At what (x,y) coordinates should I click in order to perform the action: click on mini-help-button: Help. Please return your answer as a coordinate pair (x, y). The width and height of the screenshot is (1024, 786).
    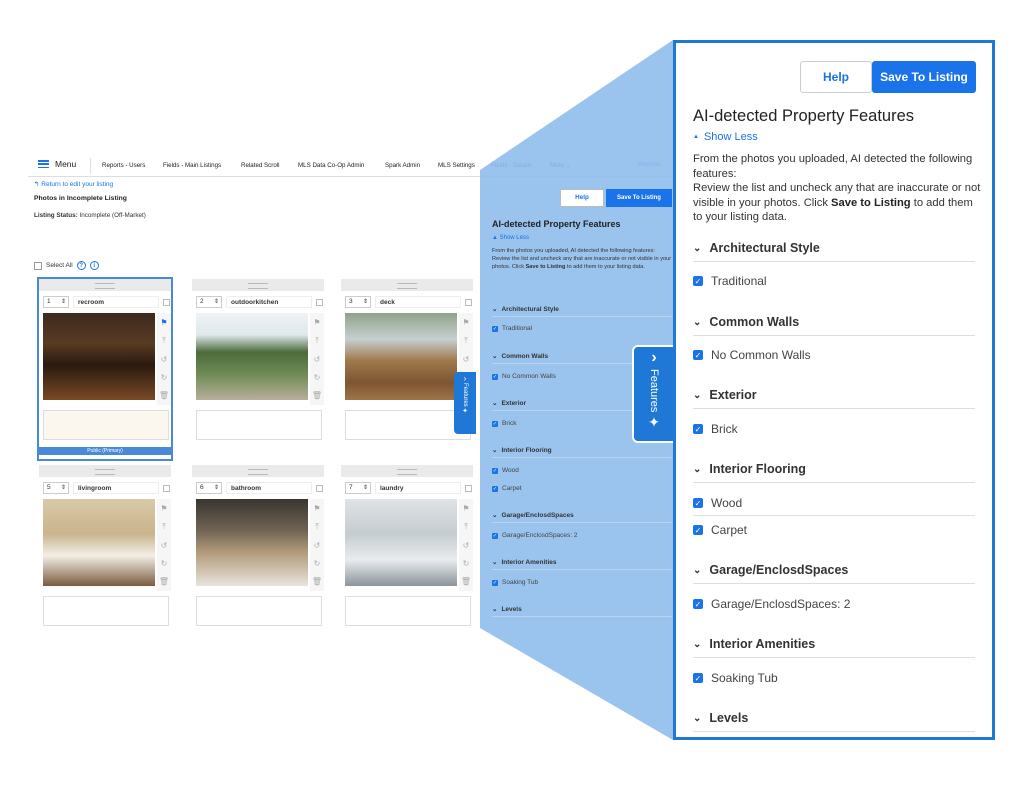
    Looking at the image, I should click on (582, 198).